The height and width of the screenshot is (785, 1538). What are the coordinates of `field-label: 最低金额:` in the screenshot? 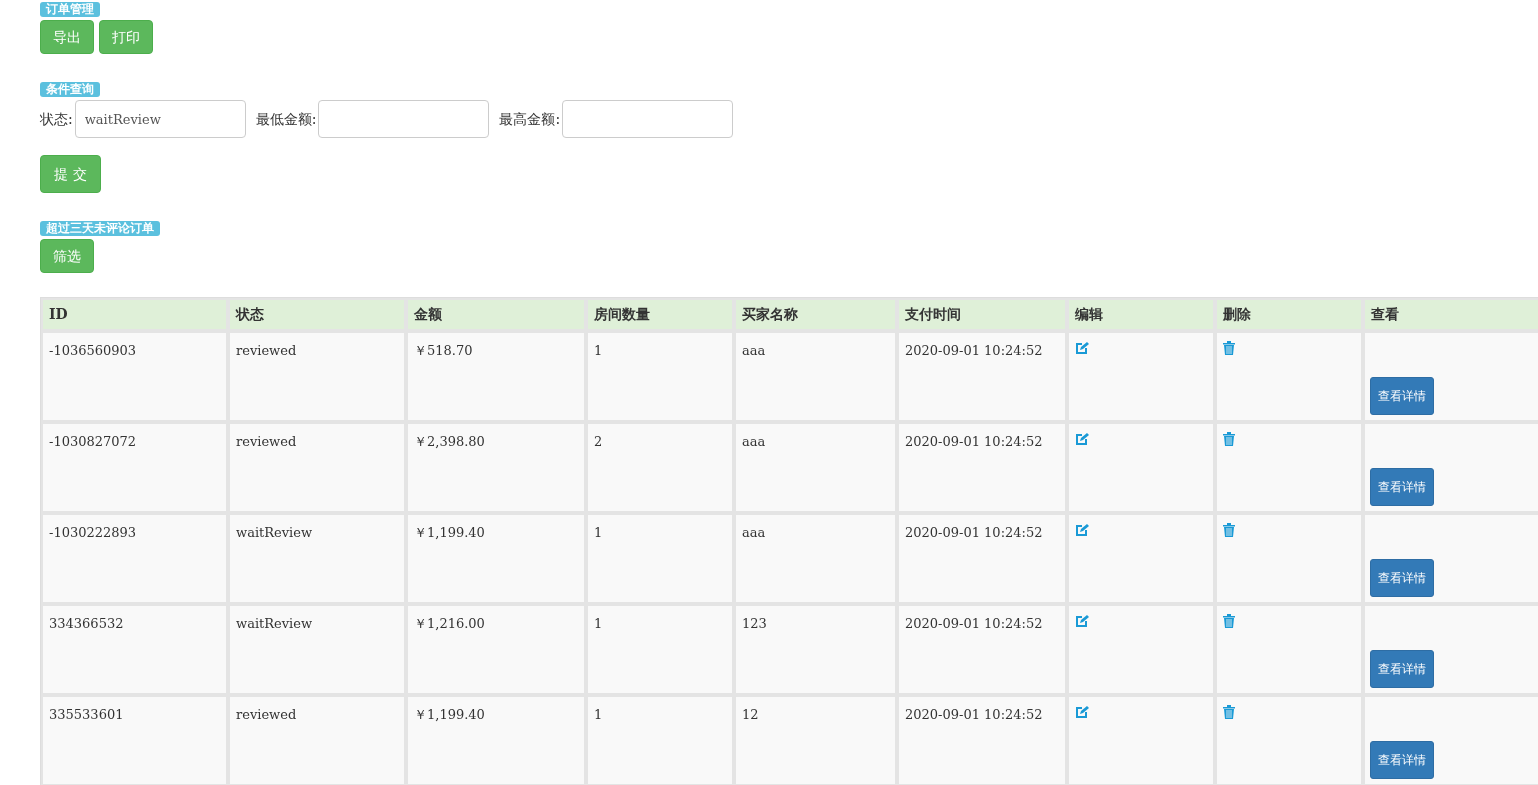 It's located at (286, 119).